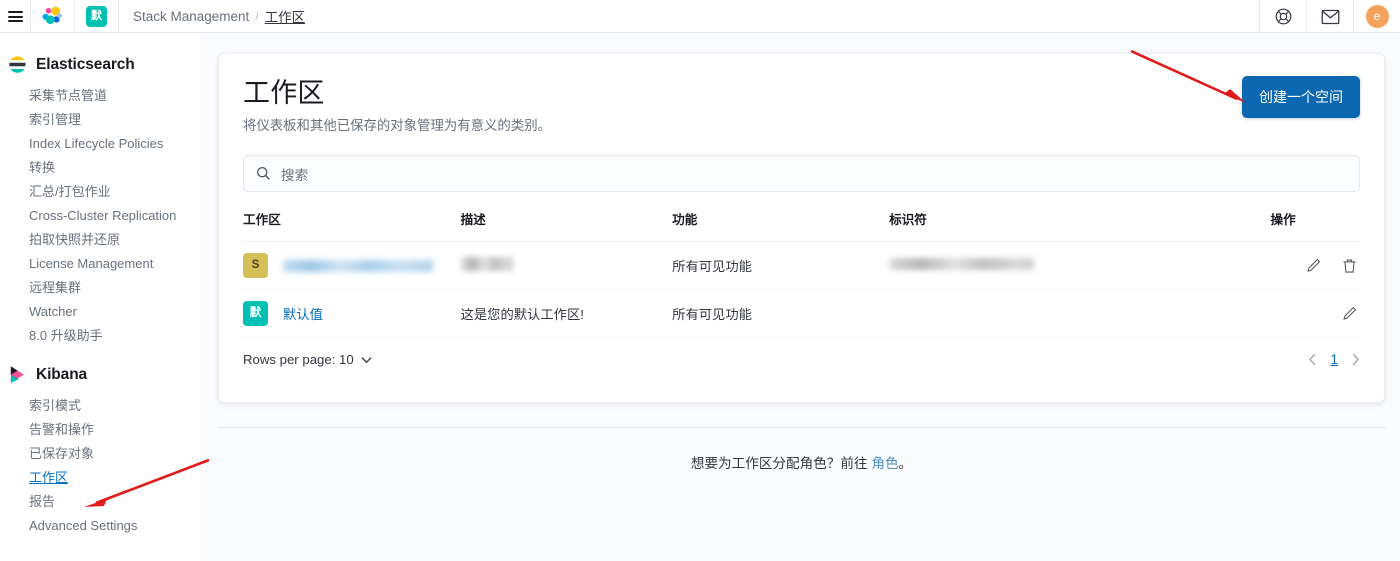 Image resolution: width=1400 pixels, height=561 pixels. I want to click on elastic-logo-icon, so click(52, 15).